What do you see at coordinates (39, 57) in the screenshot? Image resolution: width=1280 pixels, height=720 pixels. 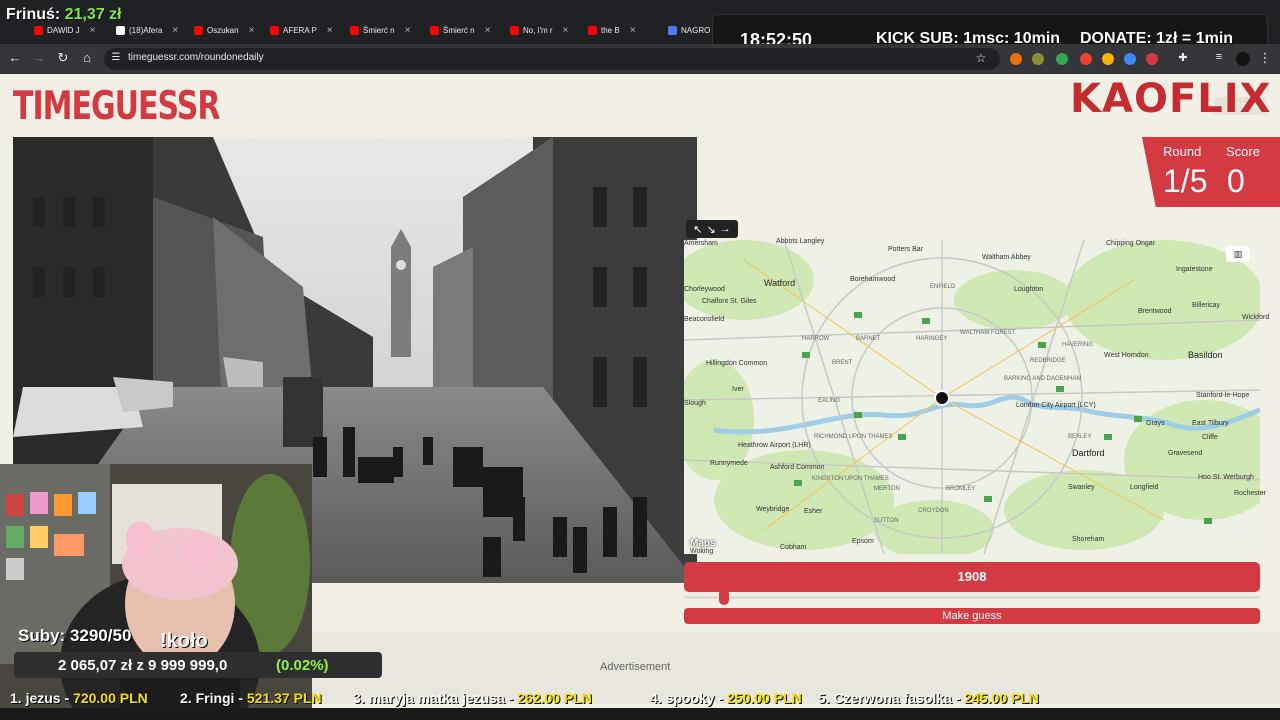 I see `forward-icon: →` at bounding box center [39, 57].